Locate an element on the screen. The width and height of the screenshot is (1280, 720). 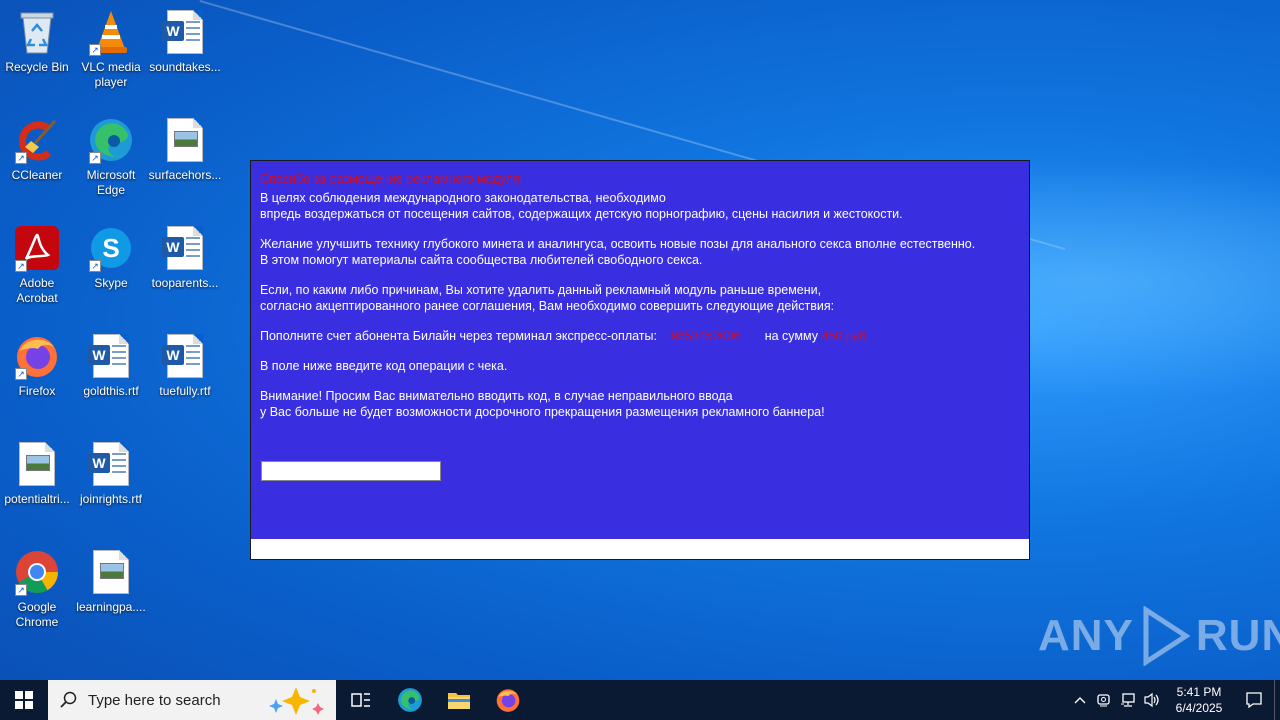
banner-footer-bar is located at coordinates (640, 549).